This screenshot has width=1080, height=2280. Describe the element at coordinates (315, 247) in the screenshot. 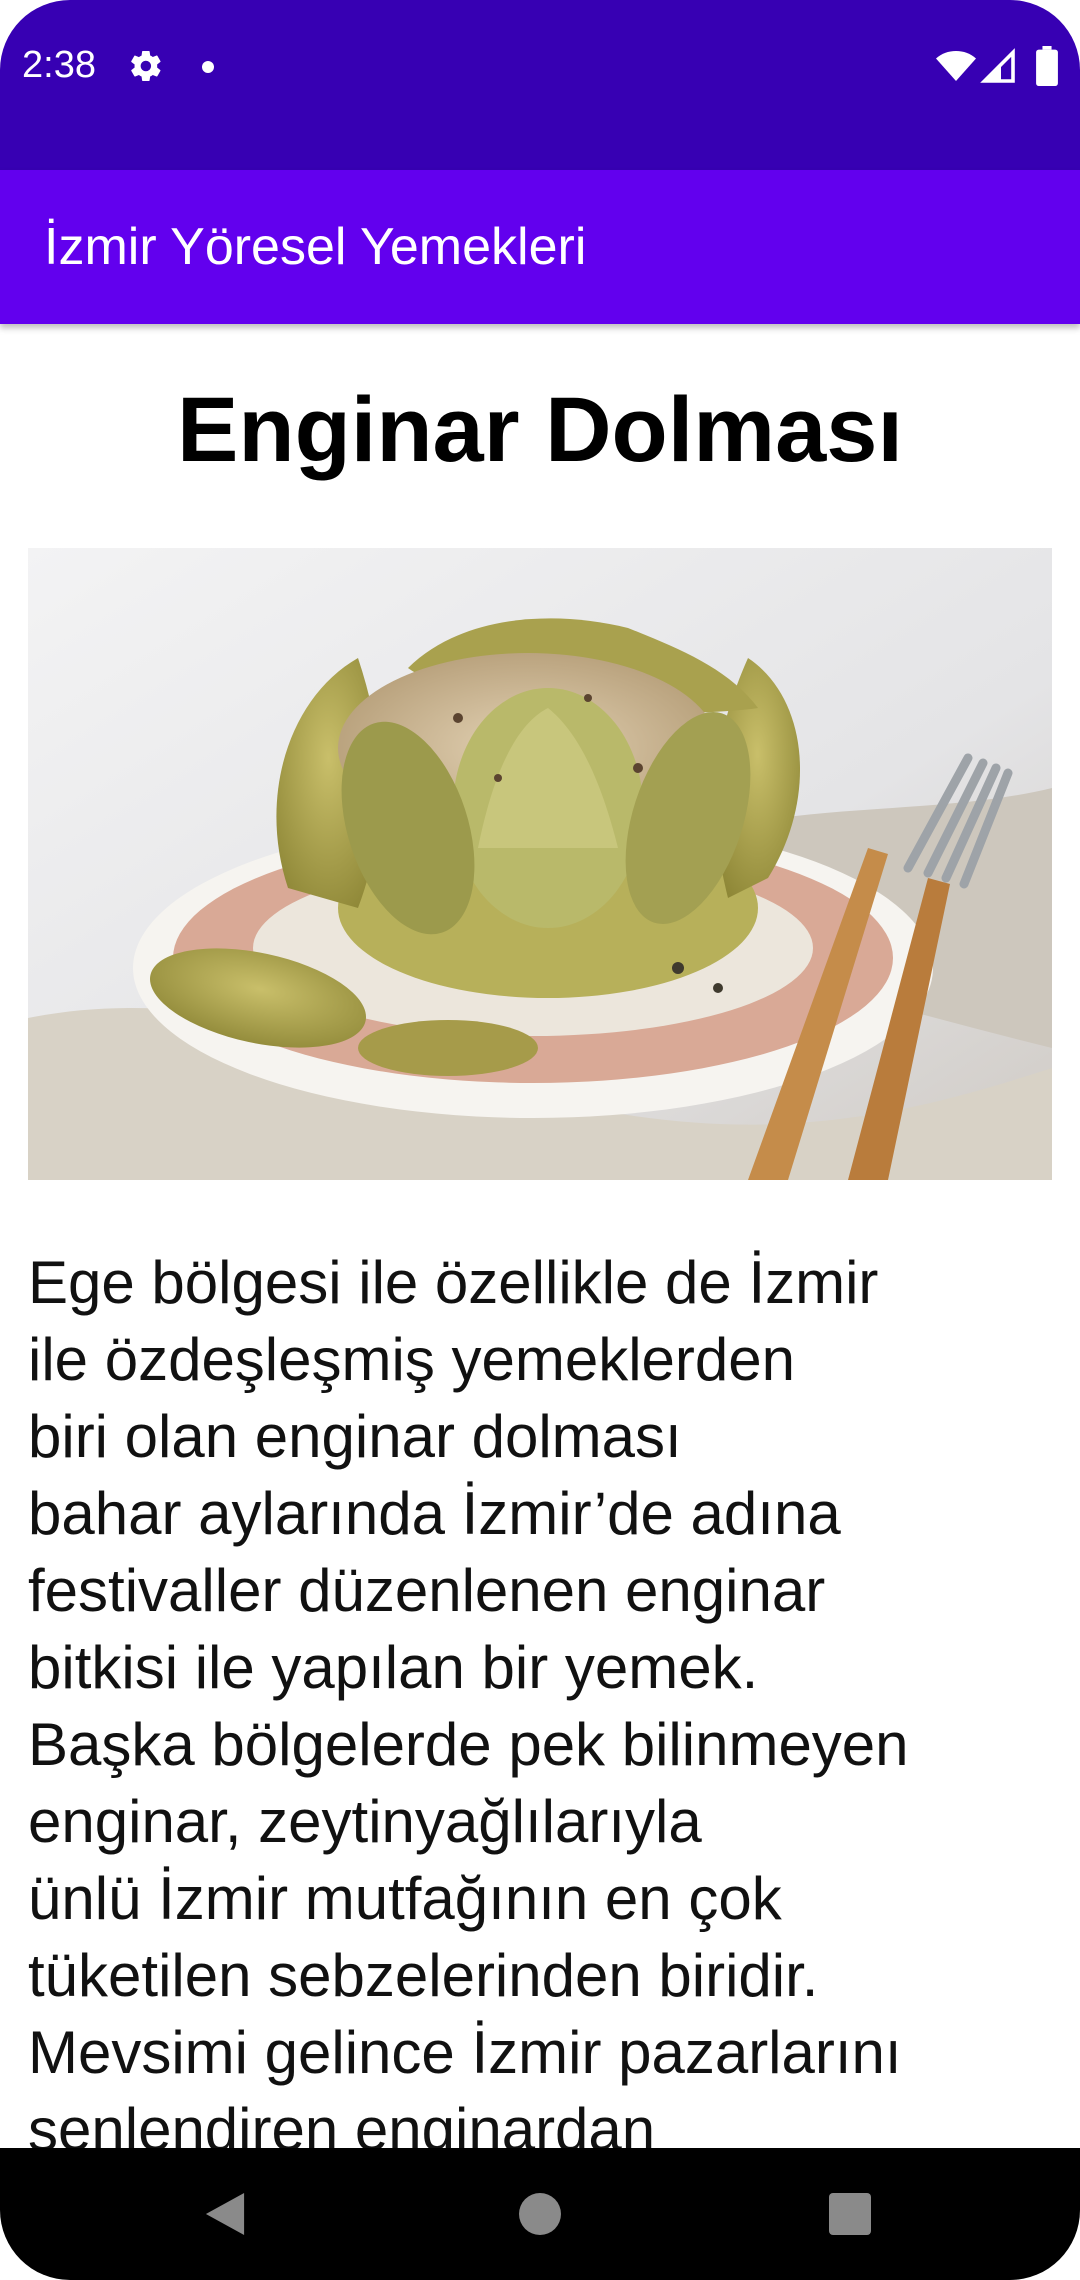

I see `app-title: İzmir Yöresel Yemekleri` at that location.